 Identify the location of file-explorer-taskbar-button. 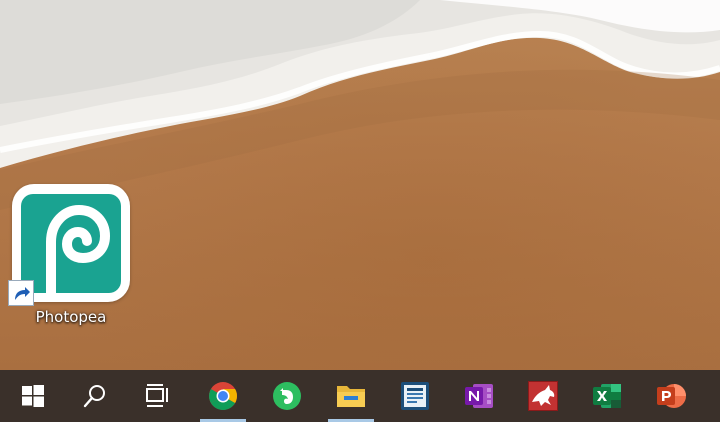
(351, 396).